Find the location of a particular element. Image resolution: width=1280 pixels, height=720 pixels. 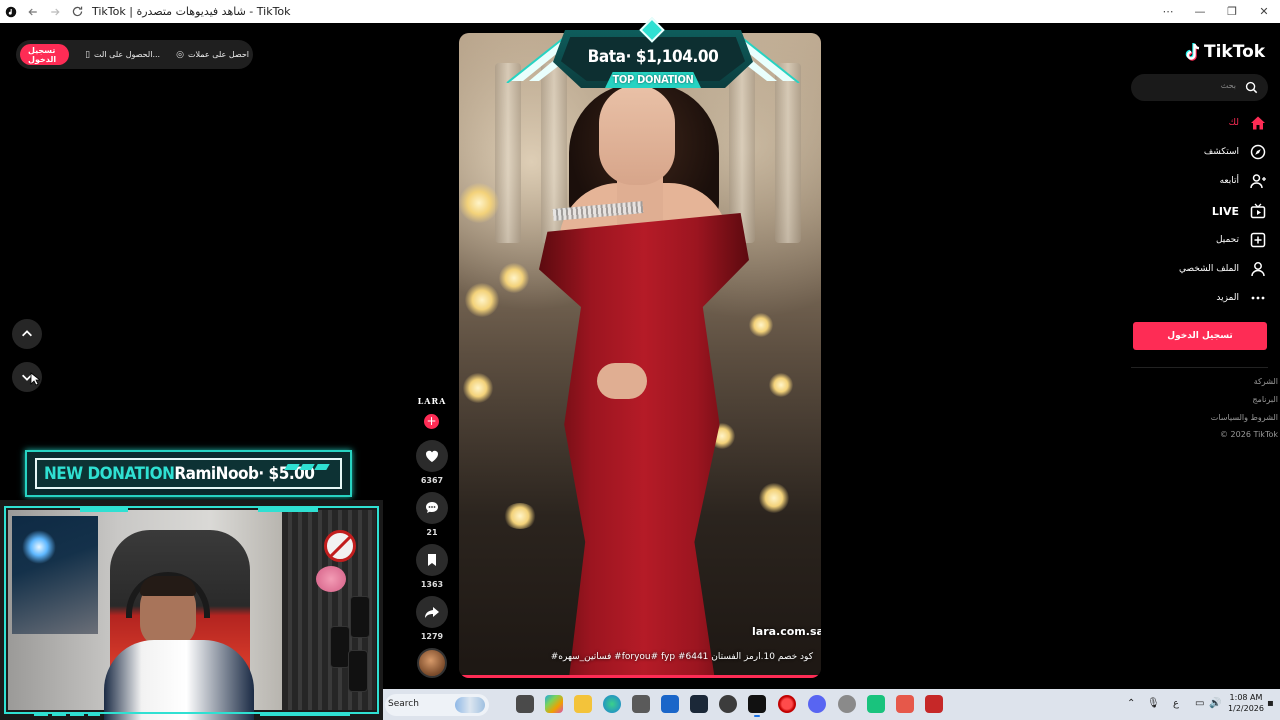

webcam-overlay is located at coordinates (191, 610).